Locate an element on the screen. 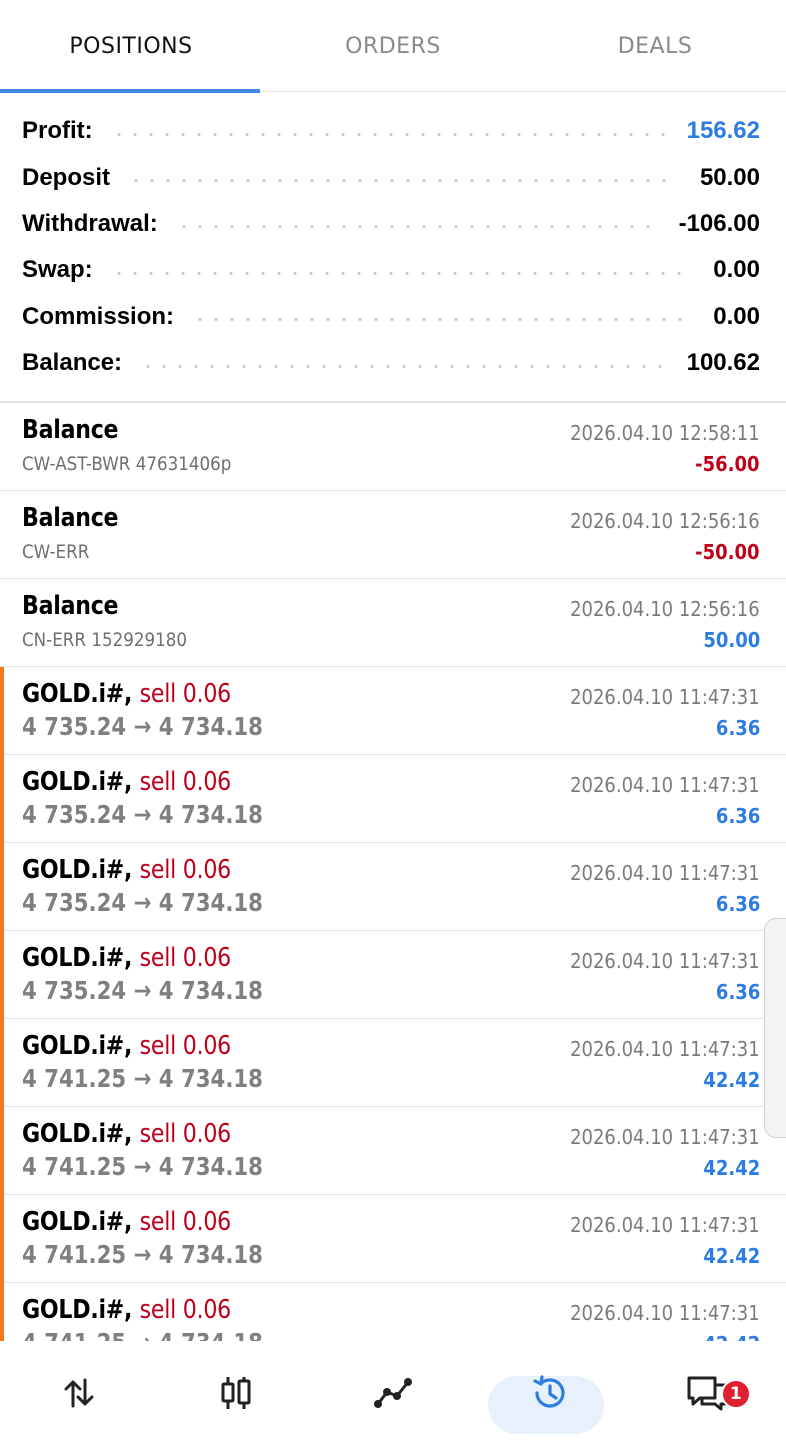  summary-label: Swap: is located at coordinates (57, 270).